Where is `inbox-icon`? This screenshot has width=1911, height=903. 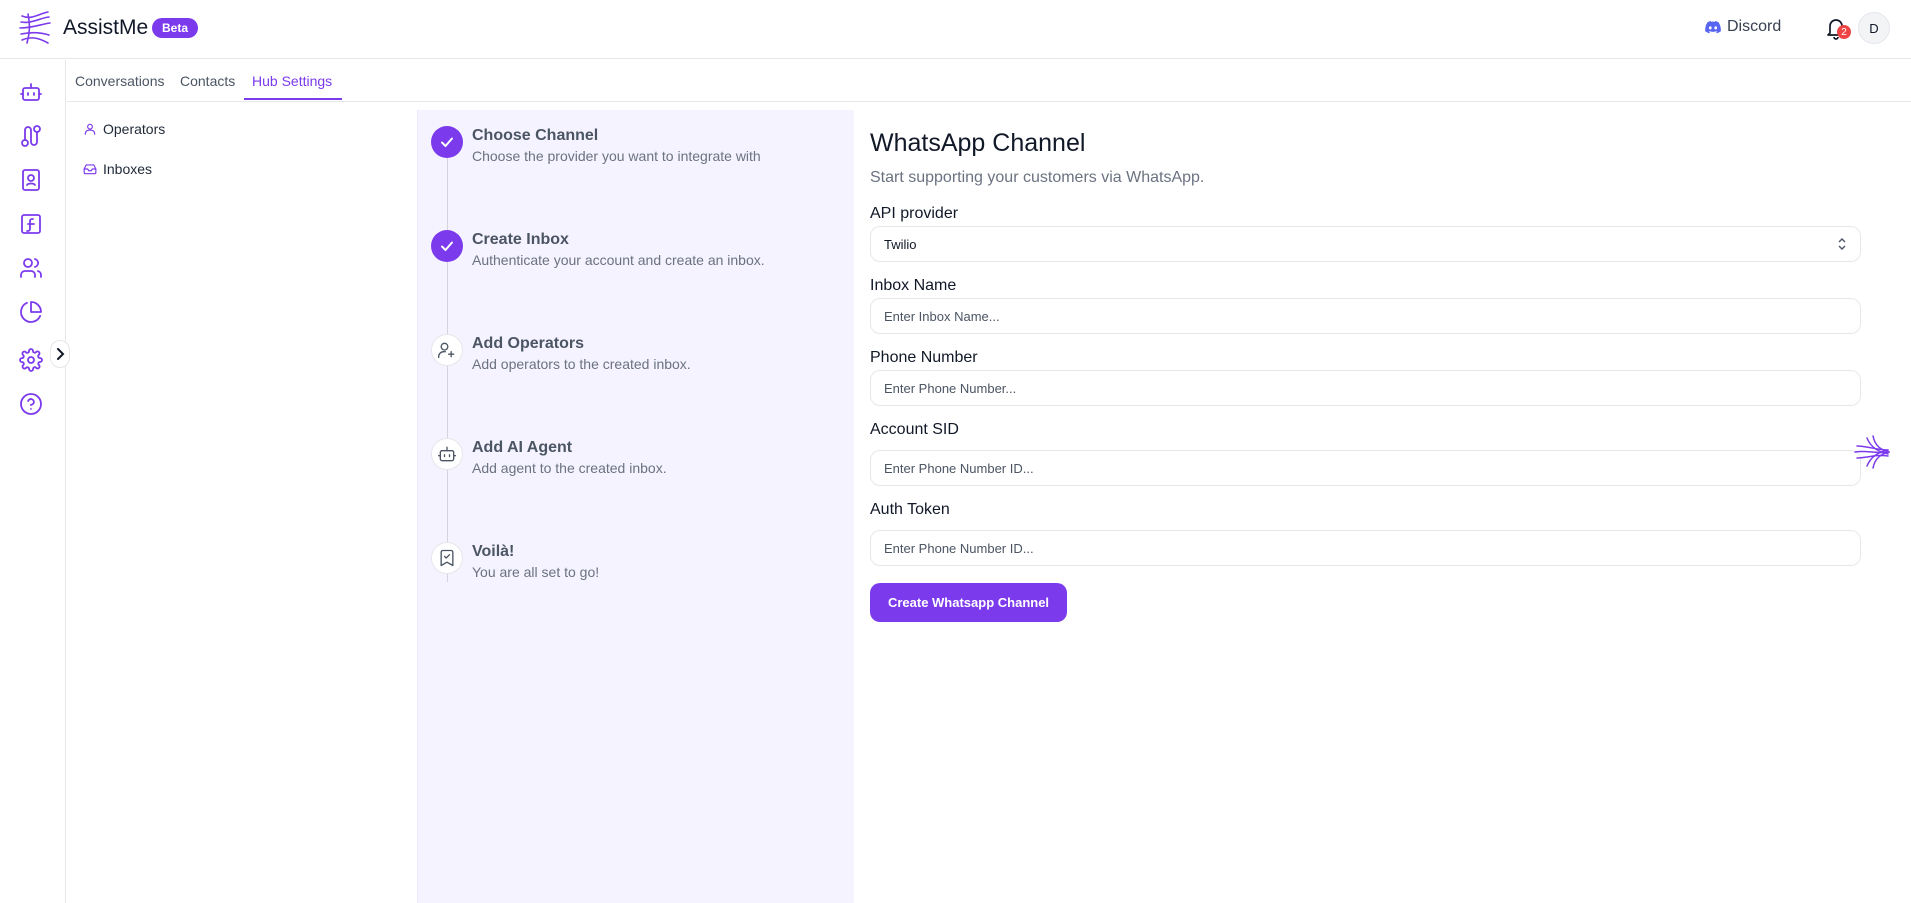
inbox-icon is located at coordinates (90, 169).